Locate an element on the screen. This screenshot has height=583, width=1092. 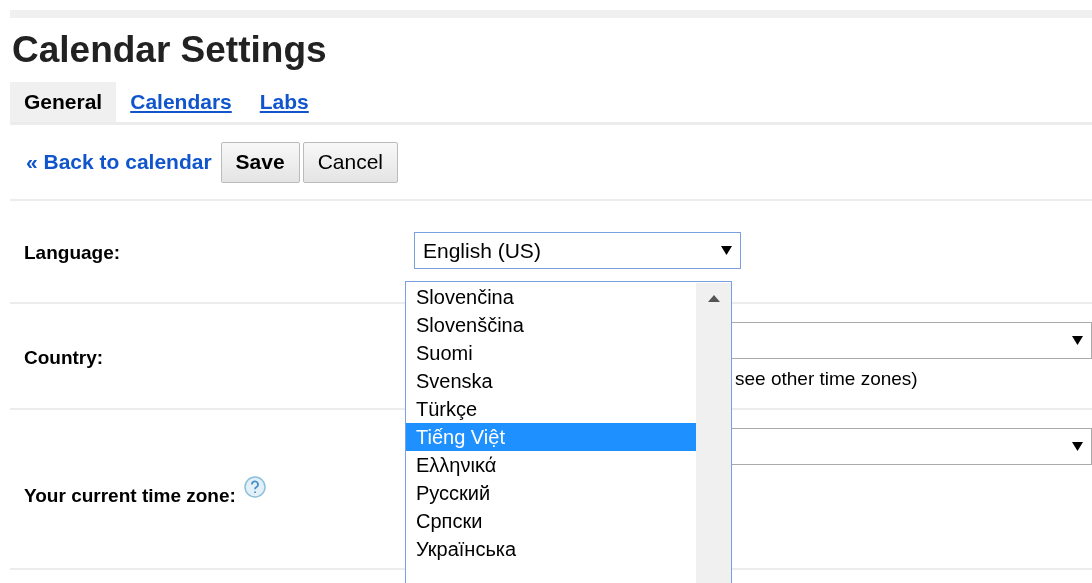
language-option: Русский is located at coordinates (551, 493).